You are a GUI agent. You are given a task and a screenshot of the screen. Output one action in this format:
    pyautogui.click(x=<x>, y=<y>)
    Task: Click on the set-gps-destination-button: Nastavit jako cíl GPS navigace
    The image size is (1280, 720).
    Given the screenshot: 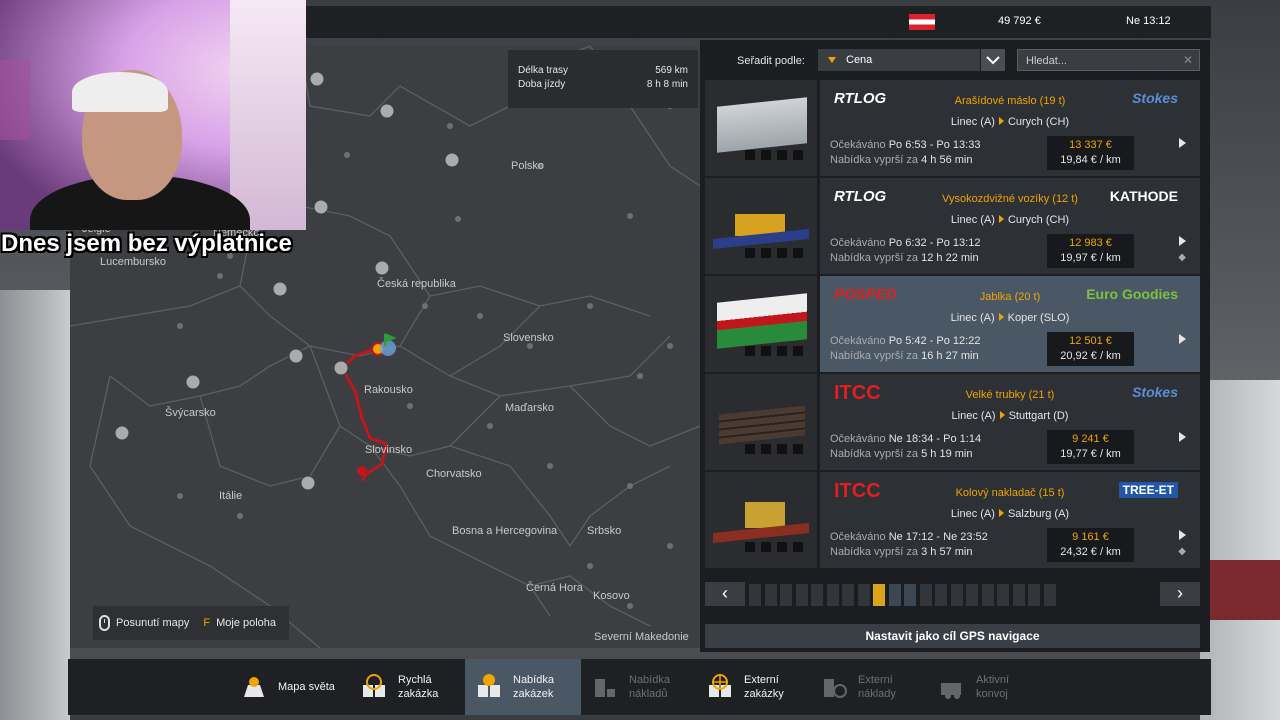 What is the action you would take?
    pyautogui.click(x=952, y=636)
    